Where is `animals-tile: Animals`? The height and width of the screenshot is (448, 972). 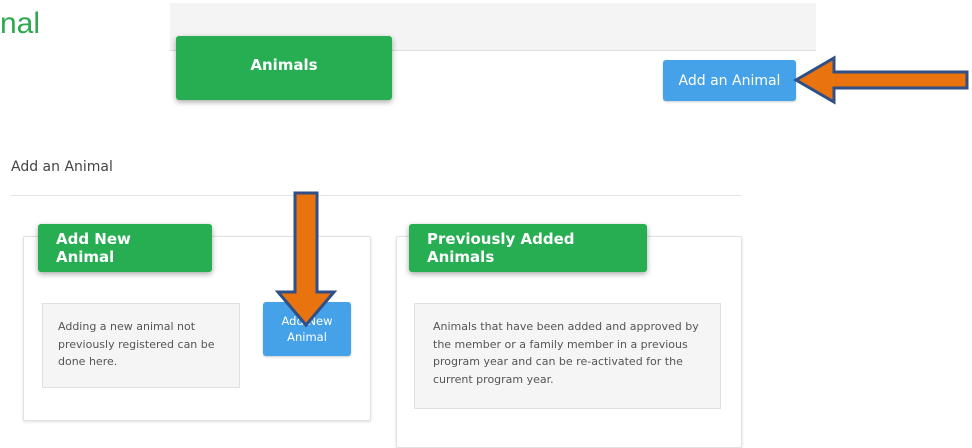
animals-tile: Animals is located at coordinates (284, 68).